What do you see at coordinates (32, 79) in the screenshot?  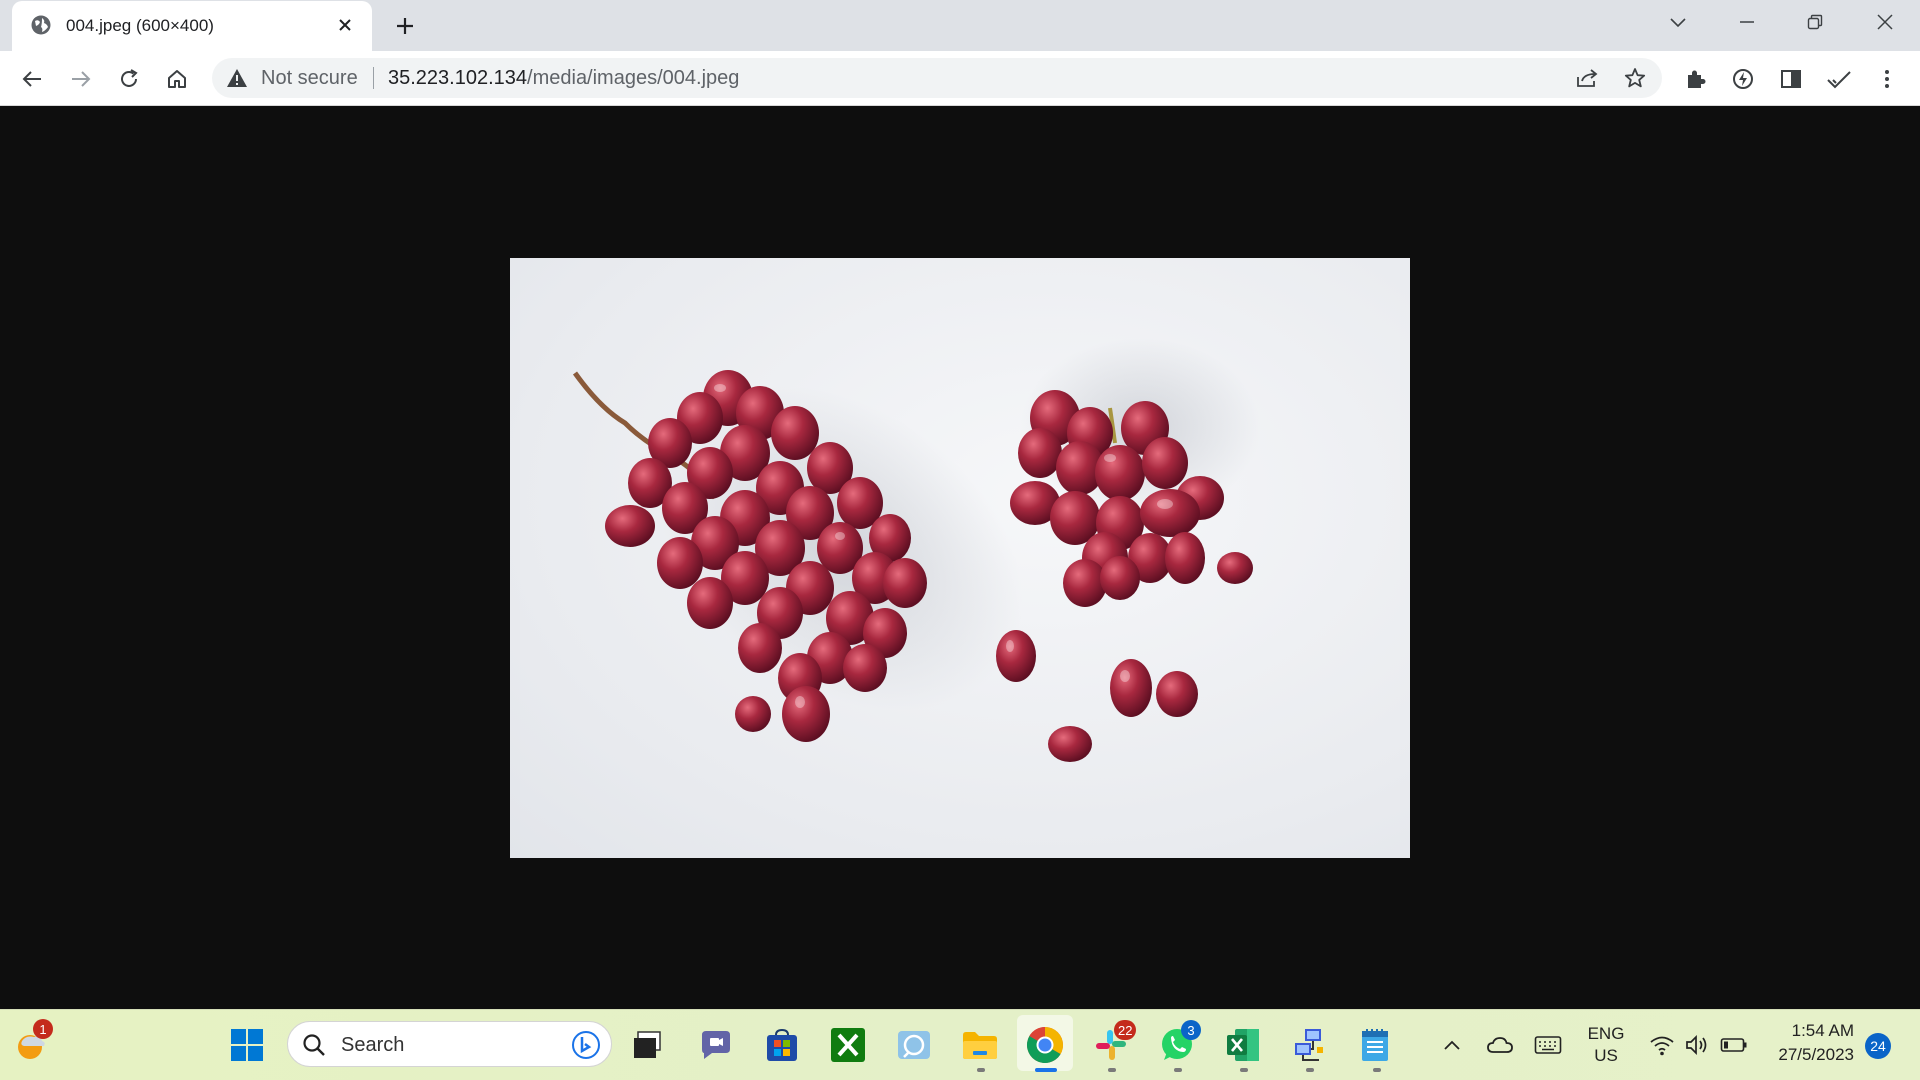 I see `back-icon` at bounding box center [32, 79].